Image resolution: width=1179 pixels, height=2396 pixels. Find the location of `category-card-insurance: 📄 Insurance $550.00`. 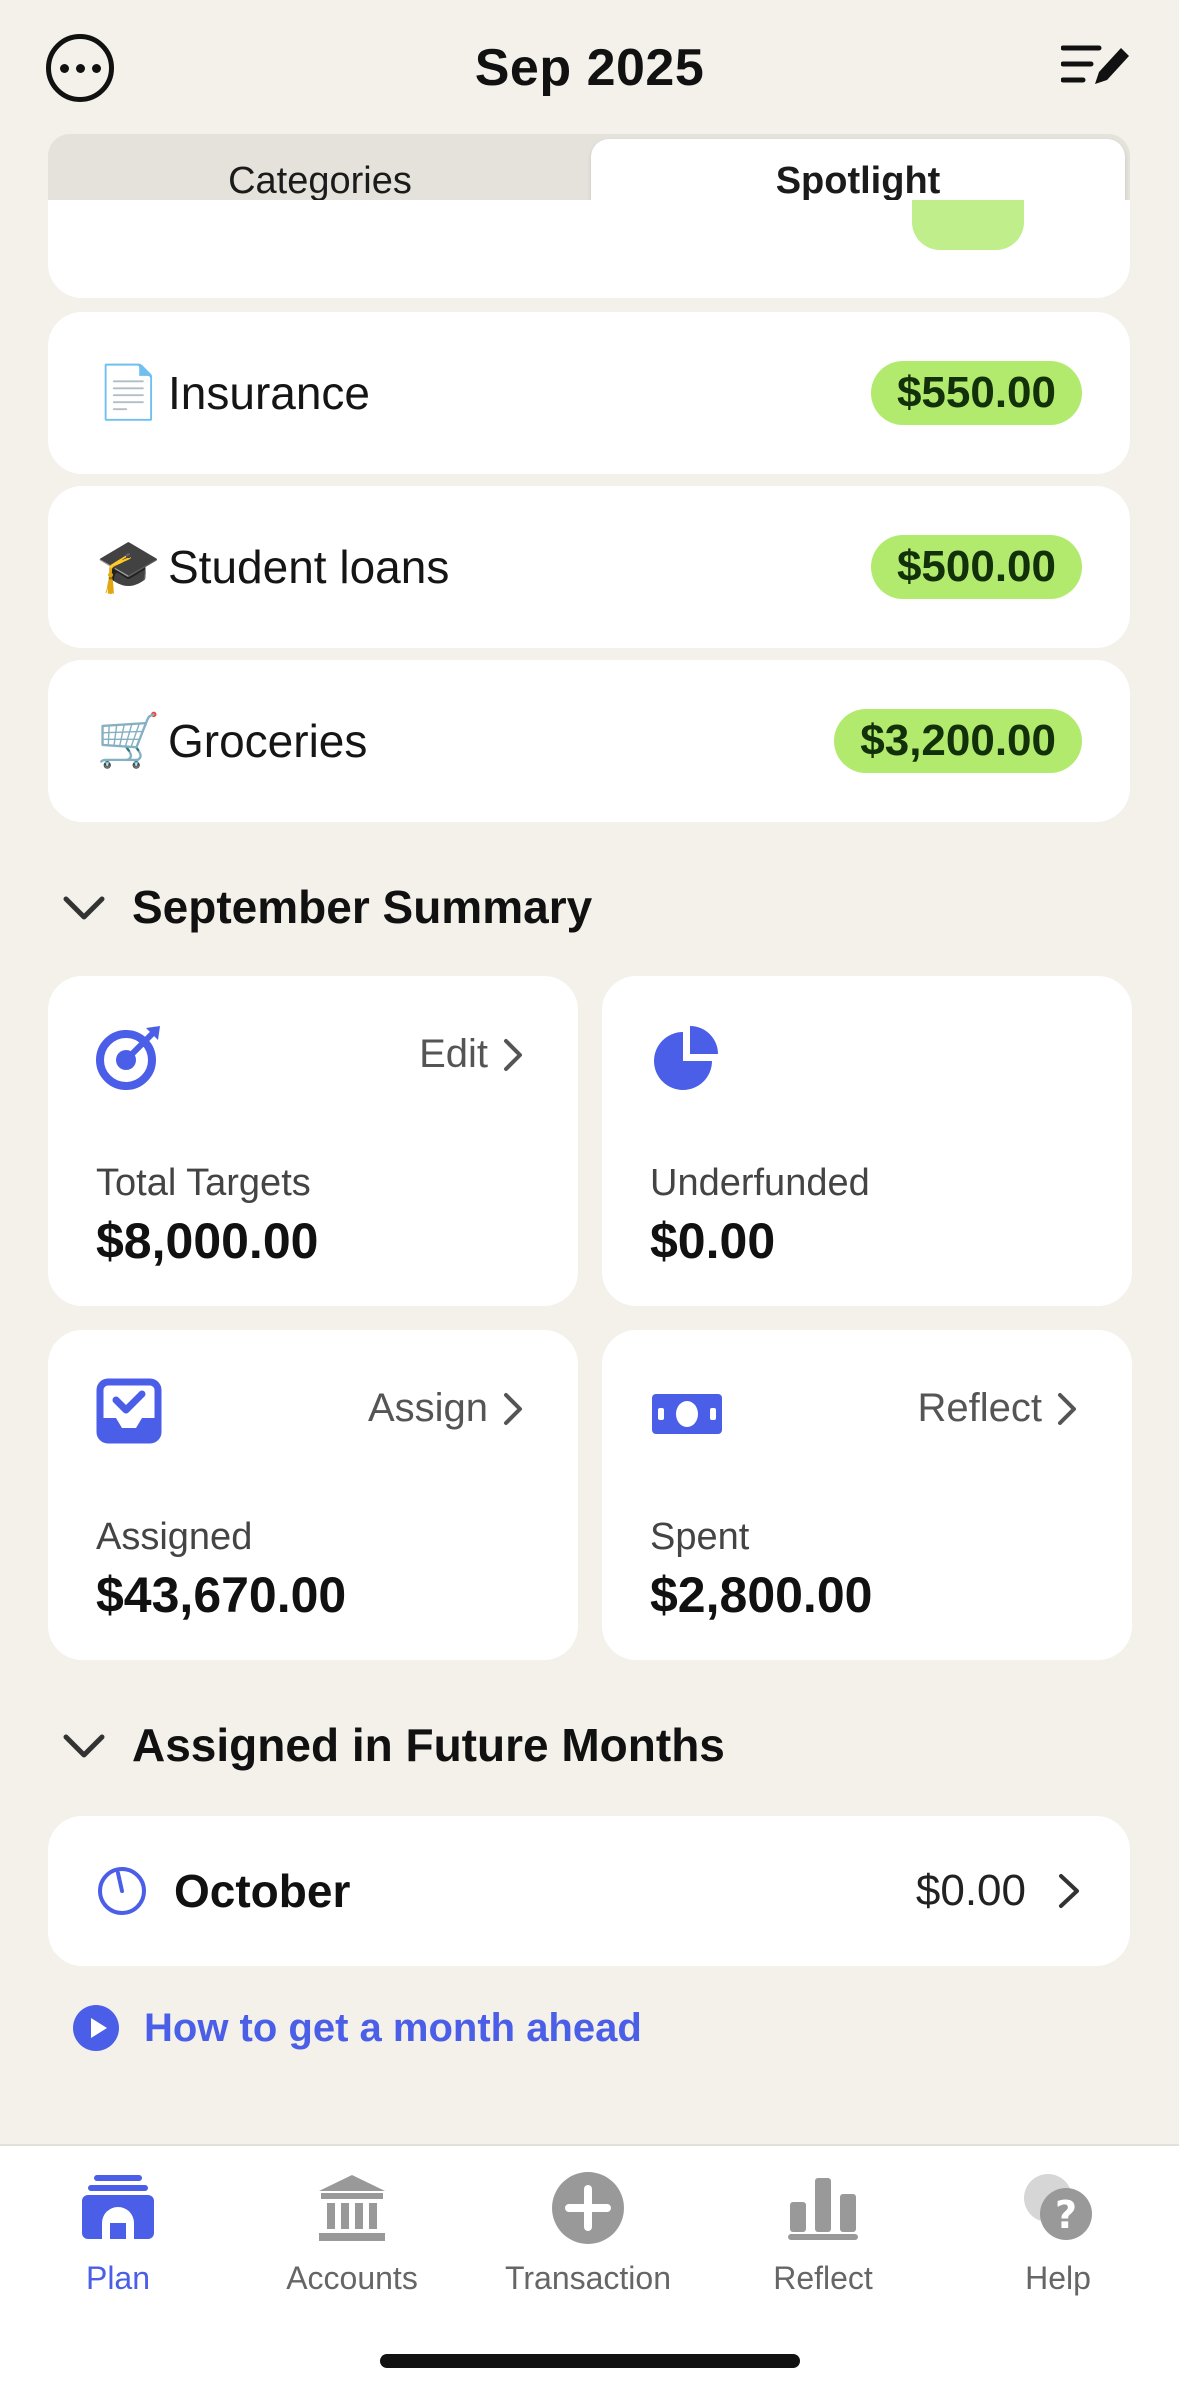

category-card-insurance: 📄 Insurance $550.00 is located at coordinates (589, 393).